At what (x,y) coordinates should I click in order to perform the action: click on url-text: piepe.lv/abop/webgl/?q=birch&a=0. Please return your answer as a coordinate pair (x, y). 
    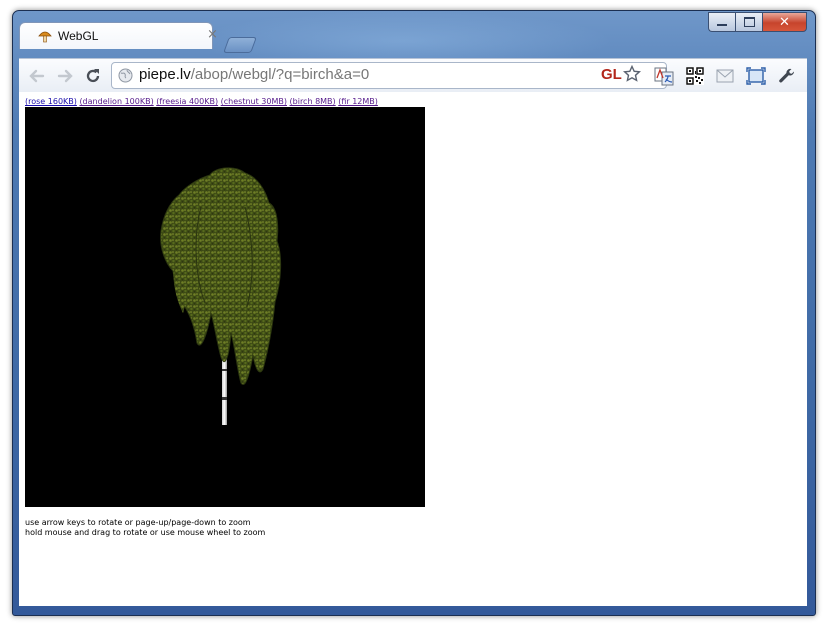
    Looking at the image, I should click on (254, 74).